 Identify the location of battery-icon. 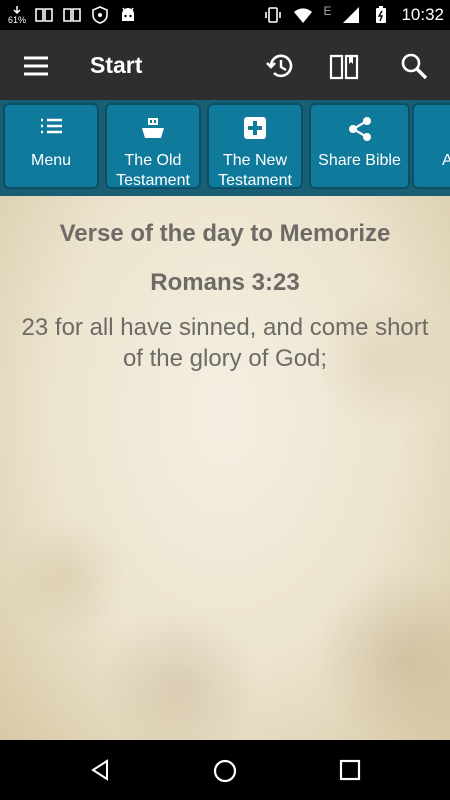
(381, 14).